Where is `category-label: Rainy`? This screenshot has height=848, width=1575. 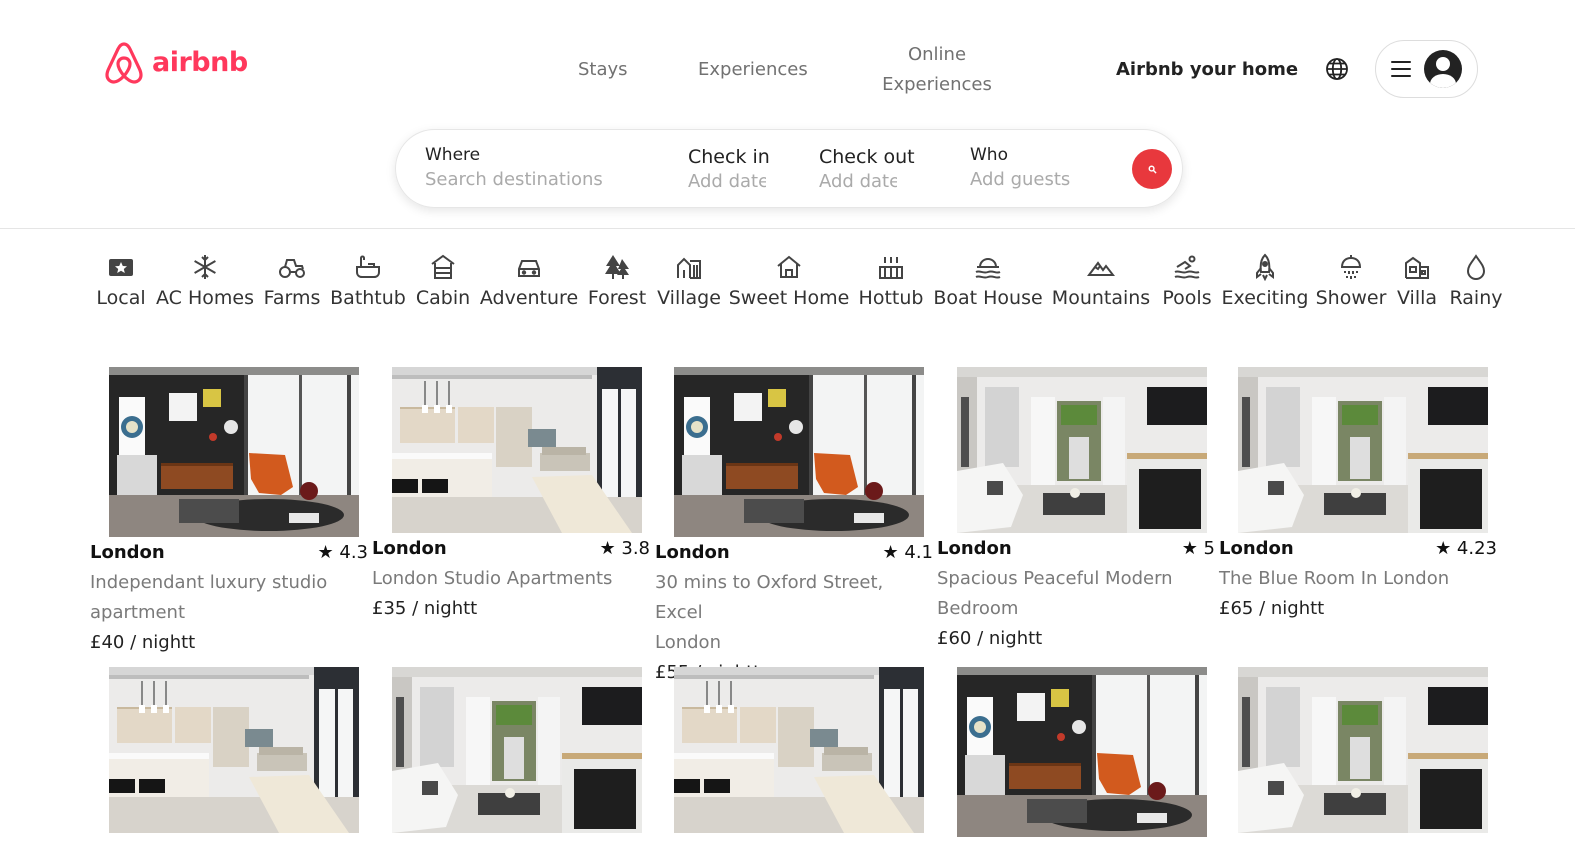 category-label: Rainy is located at coordinates (1476, 298).